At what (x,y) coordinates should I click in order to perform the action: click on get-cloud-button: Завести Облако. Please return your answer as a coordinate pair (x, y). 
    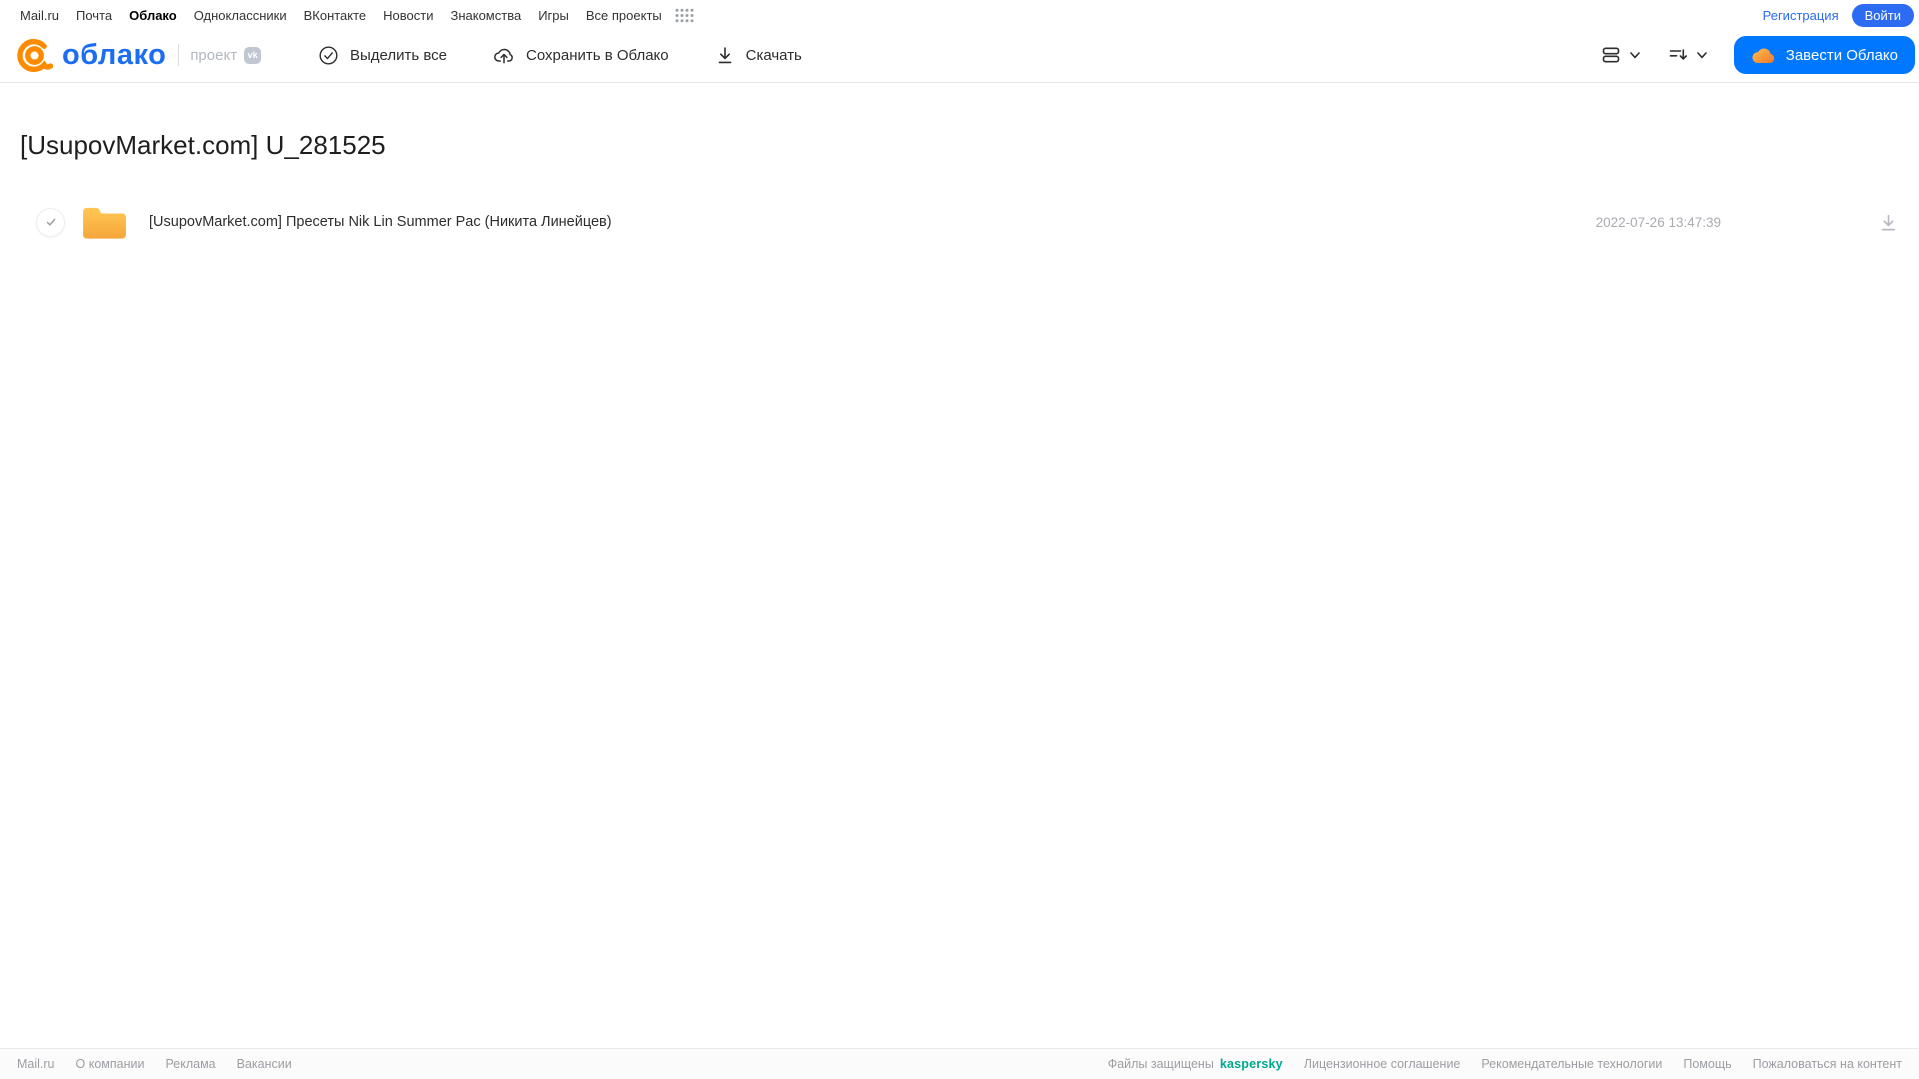
    Looking at the image, I should click on (1824, 55).